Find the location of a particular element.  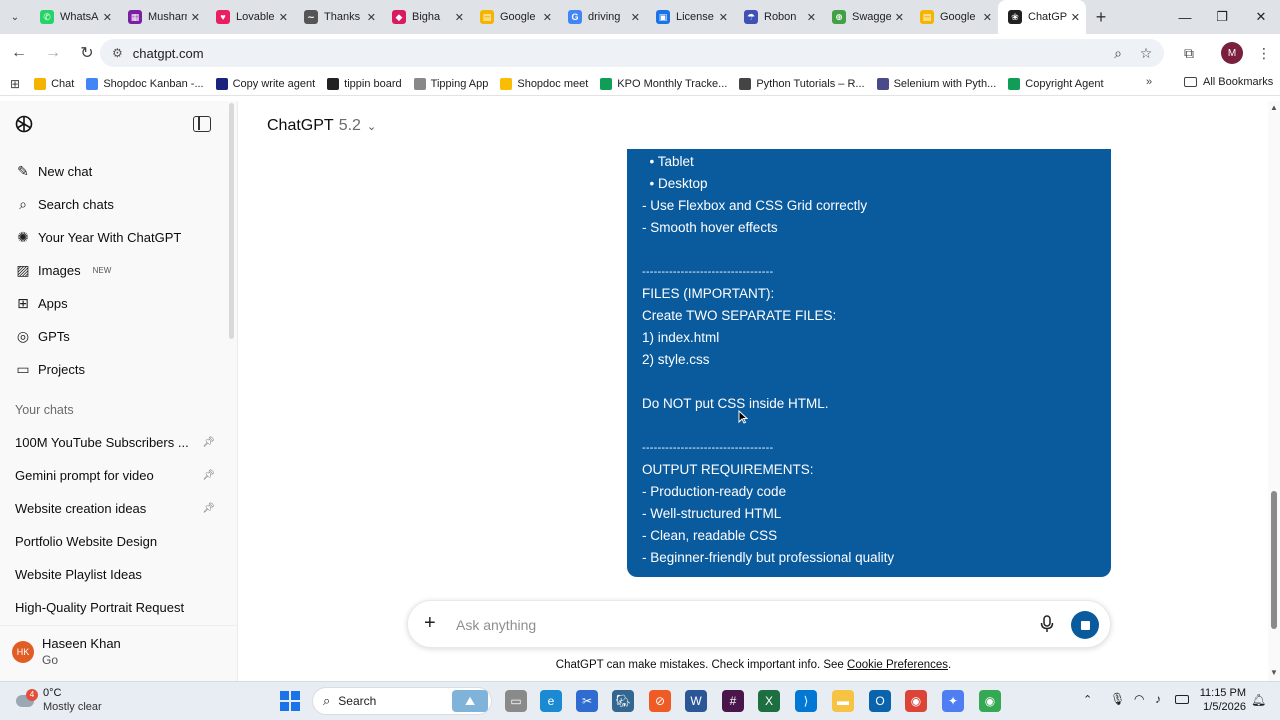

browser-tab: ▣ License ✕ is located at coordinates (690, 17).